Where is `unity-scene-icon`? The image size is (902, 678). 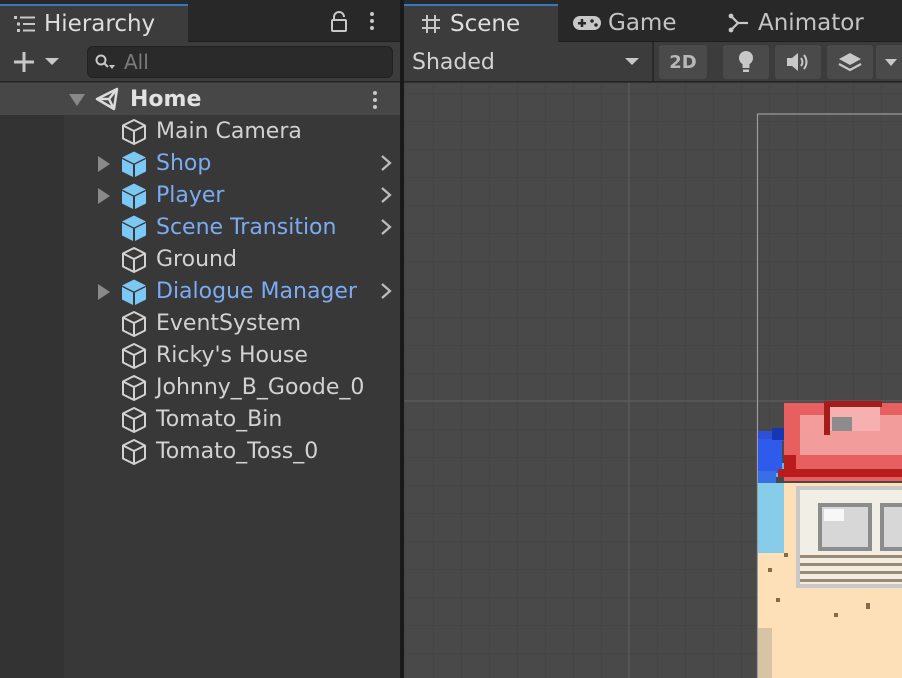
unity-scene-icon is located at coordinates (107, 99).